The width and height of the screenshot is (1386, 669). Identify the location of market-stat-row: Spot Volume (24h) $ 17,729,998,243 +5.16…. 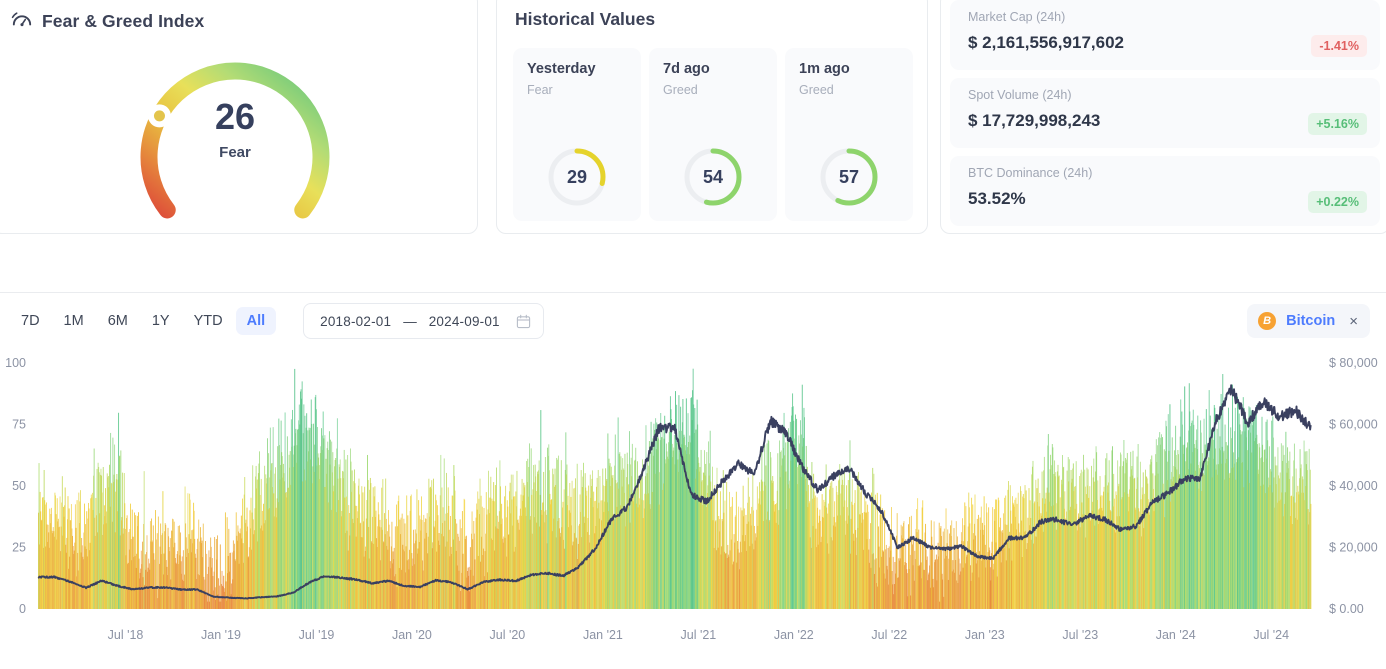
(1165, 113).